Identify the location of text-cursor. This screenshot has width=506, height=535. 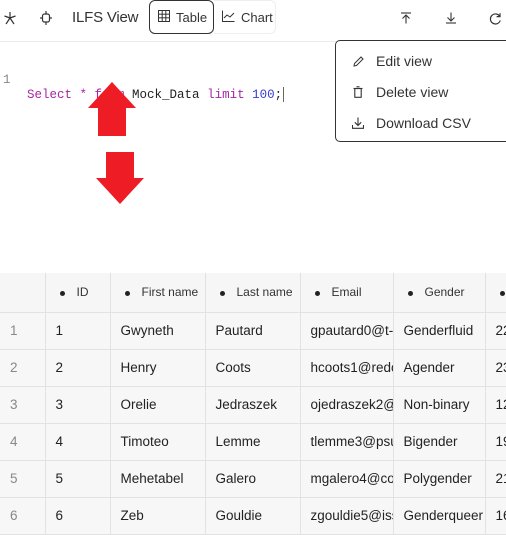
(284, 94).